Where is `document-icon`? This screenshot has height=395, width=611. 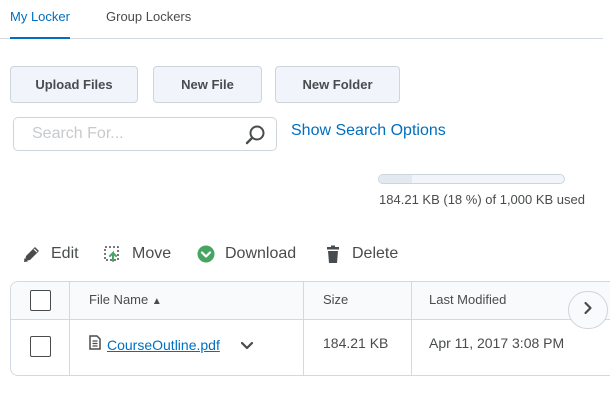
document-icon is located at coordinates (95, 345).